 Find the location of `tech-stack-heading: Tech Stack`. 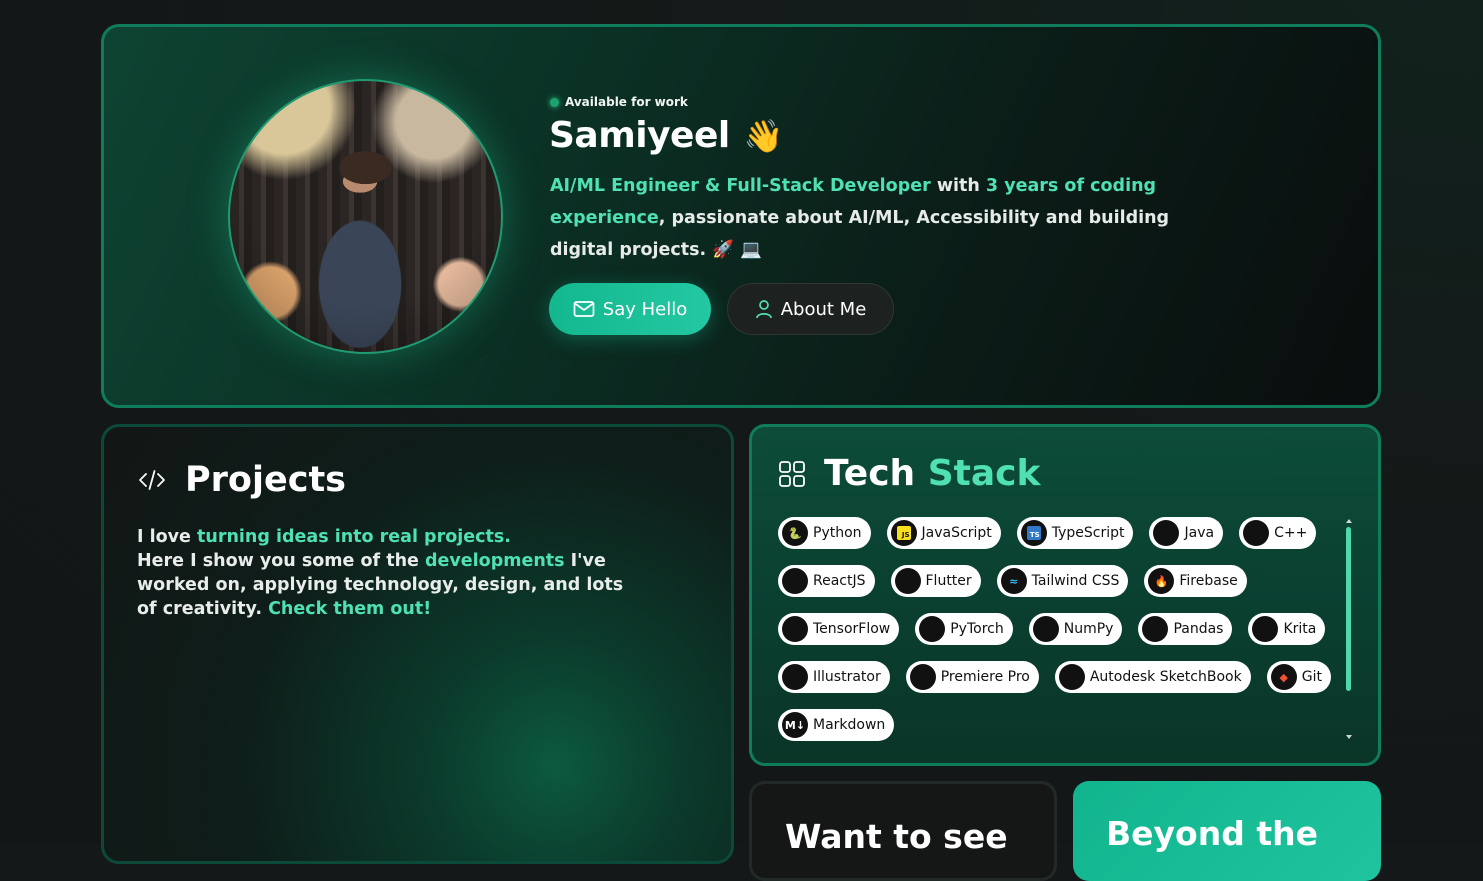

tech-stack-heading: Tech Stack is located at coordinates (909, 473).